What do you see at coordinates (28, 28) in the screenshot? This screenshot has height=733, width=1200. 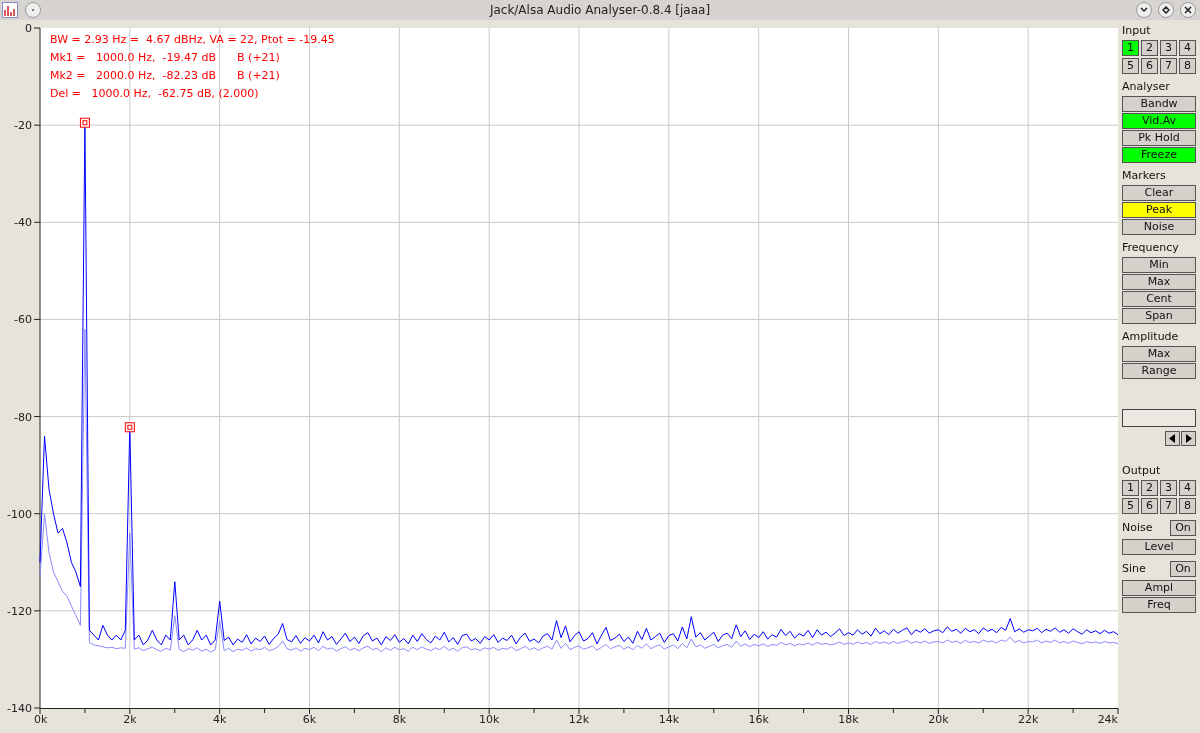 I see `y-axis-label: 0` at bounding box center [28, 28].